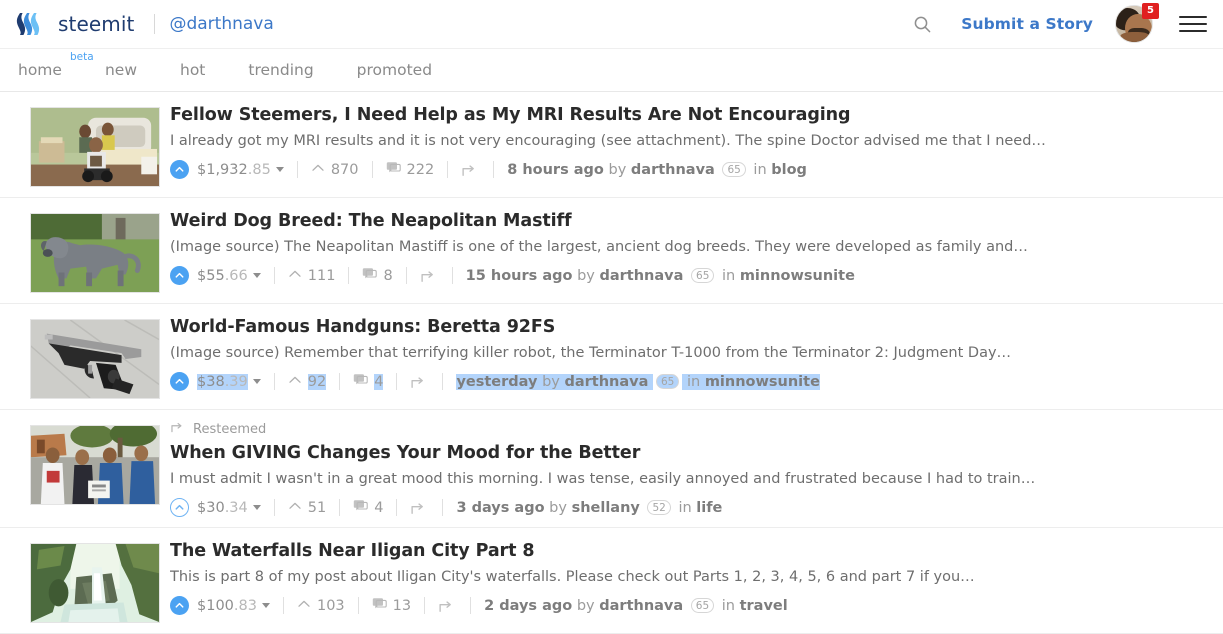  I want to click on vote-count-stat: 92, so click(307, 381).